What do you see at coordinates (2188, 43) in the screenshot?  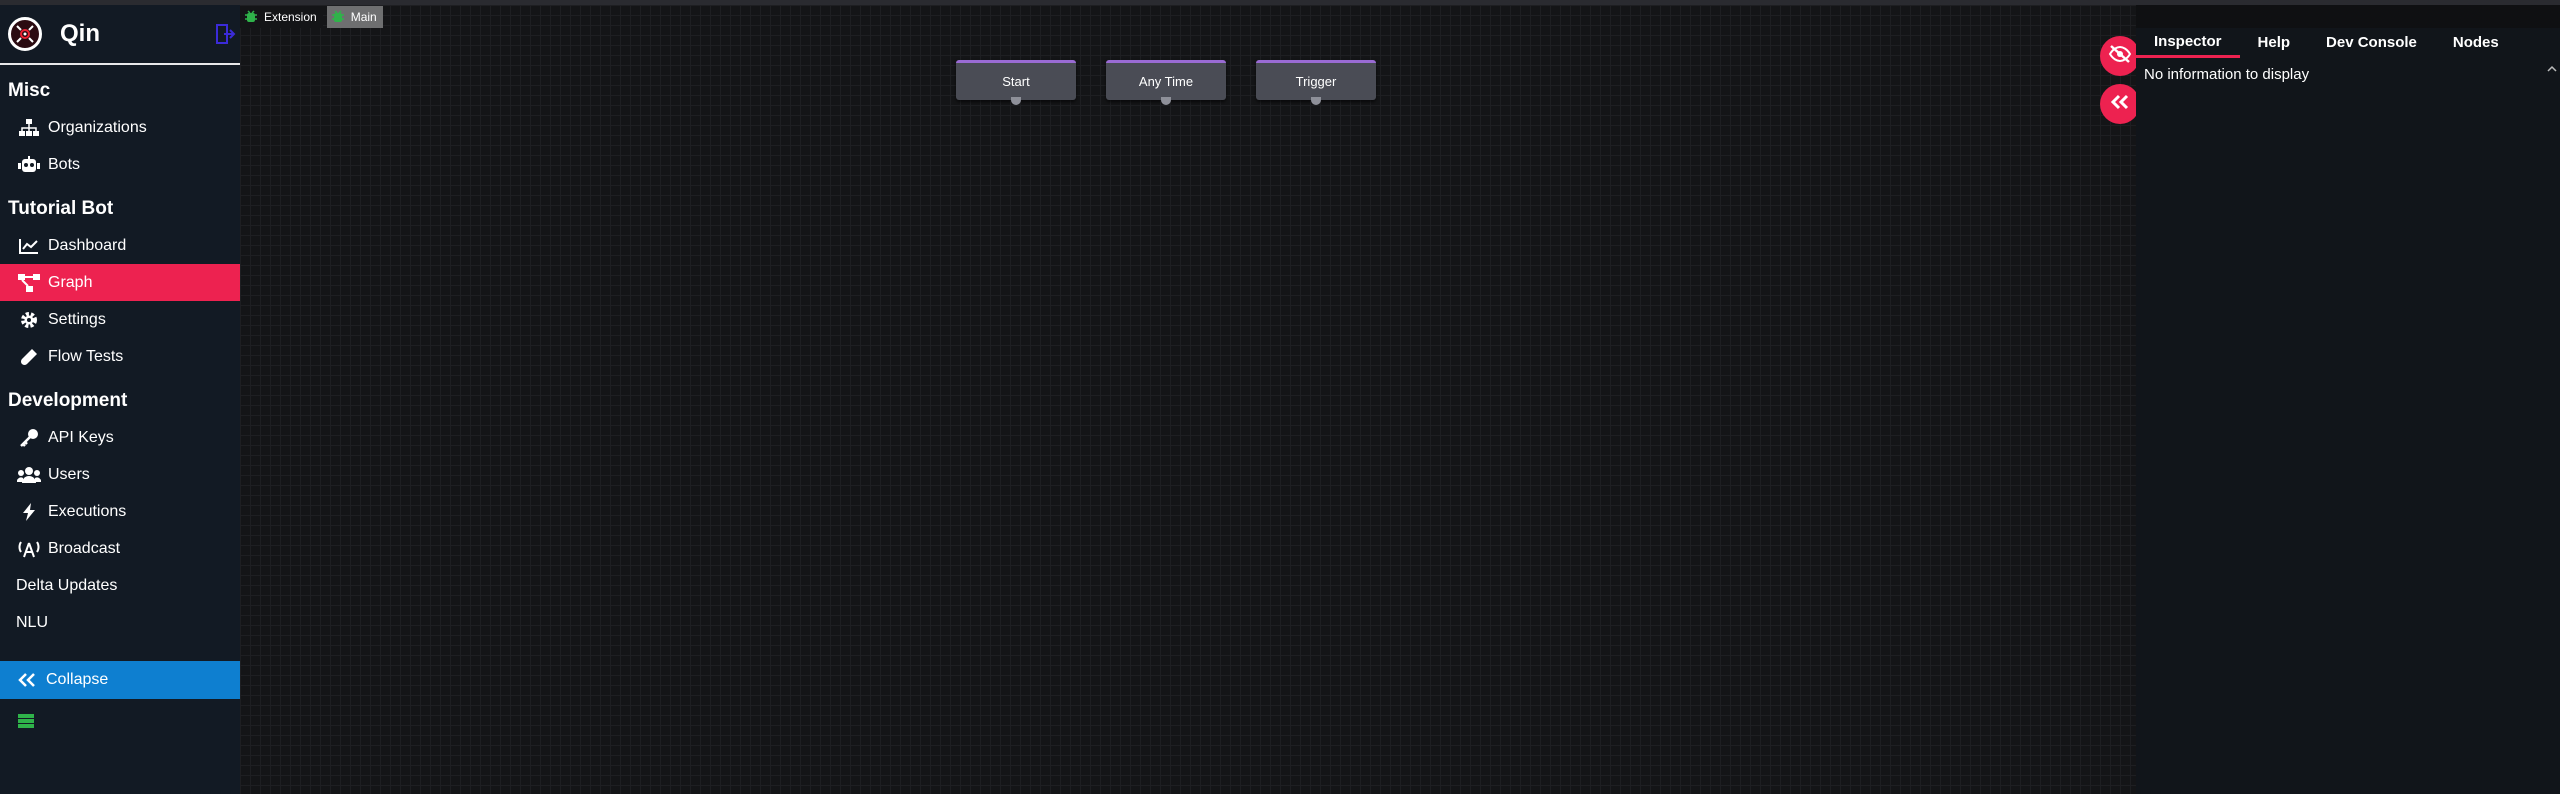 I see `tab-inspector: Inspector` at bounding box center [2188, 43].